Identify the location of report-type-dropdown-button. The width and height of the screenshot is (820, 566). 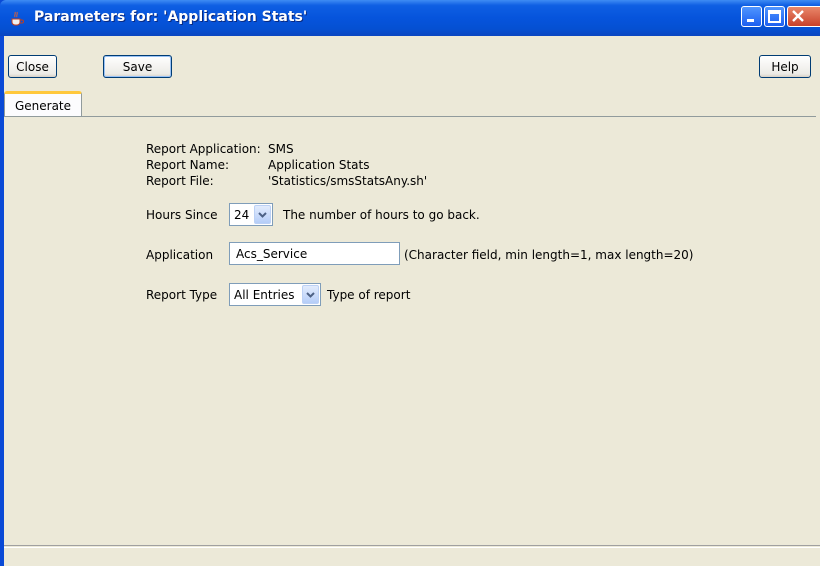
(310, 294).